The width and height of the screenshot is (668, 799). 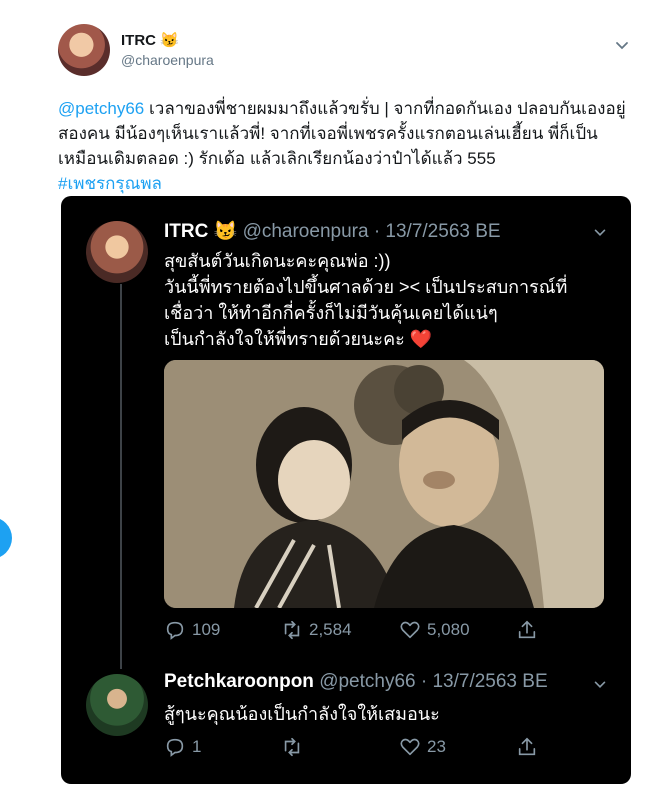 I want to click on like-count: 5,080, so click(x=448, y=629).